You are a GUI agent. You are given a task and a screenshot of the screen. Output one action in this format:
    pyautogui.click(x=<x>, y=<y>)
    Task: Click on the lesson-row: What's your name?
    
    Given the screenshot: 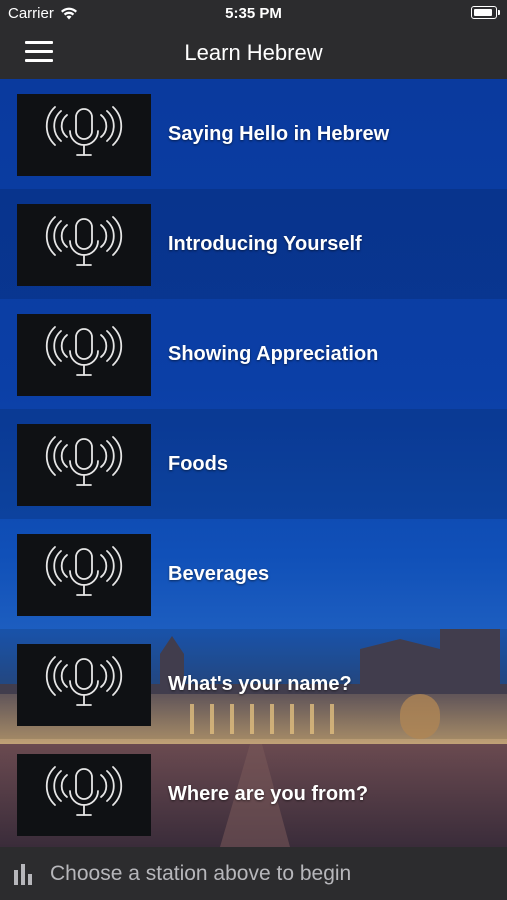 What is the action you would take?
    pyautogui.click(x=253, y=684)
    